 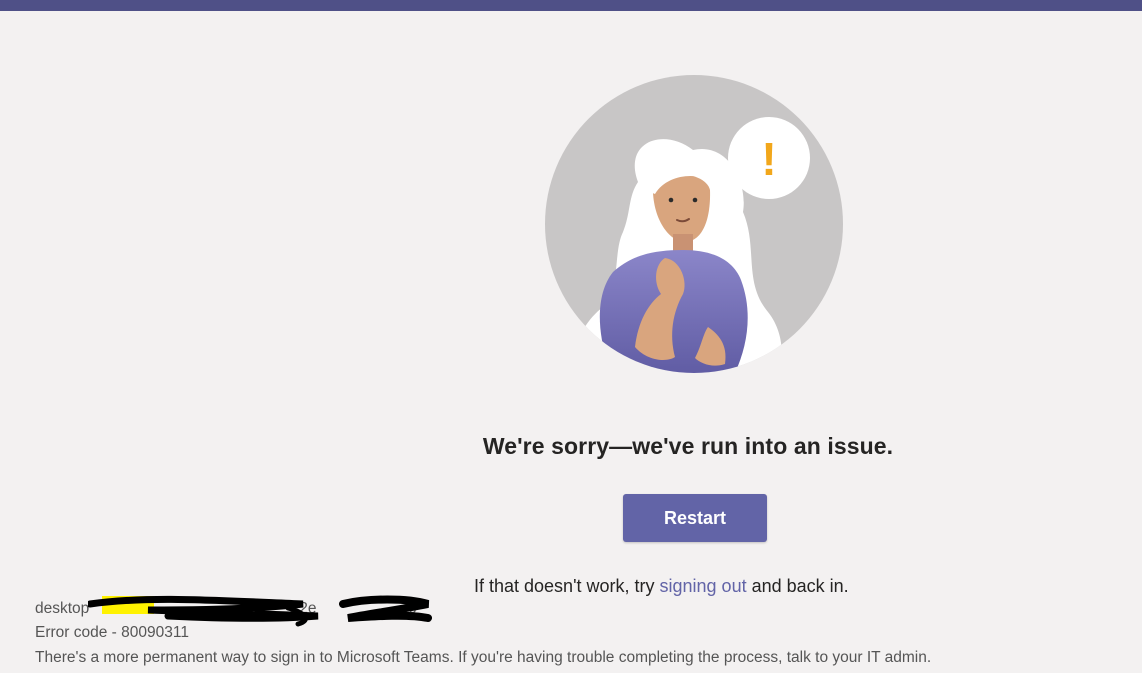 What do you see at coordinates (703, 586) in the screenshot?
I see `sign-out-link: signing out` at bounding box center [703, 586].